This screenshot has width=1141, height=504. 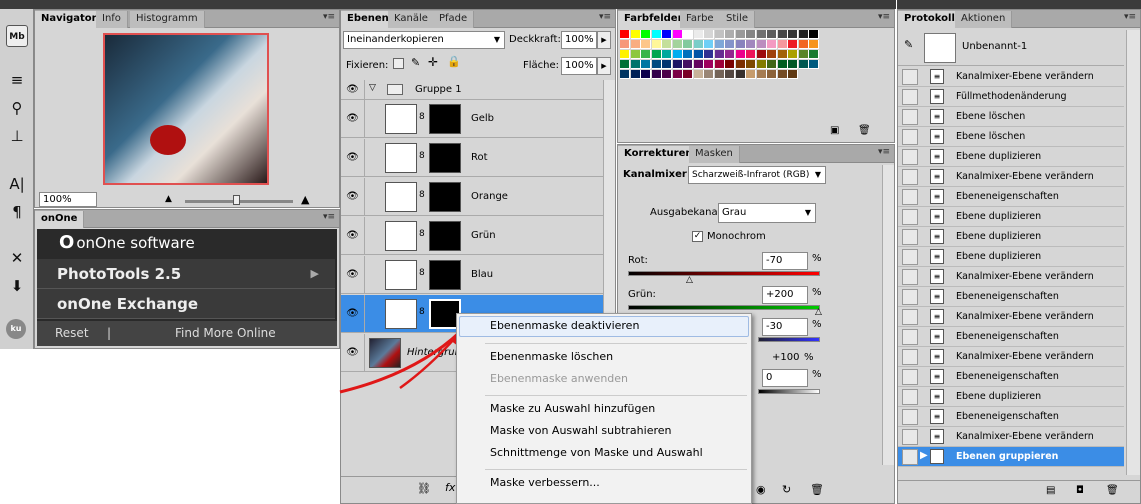 What do you see at coordinates (580, 431) in the screenshot?
I see `menu-item-subtract-mask: Maske von Auswahl subtrahieren` at bounding box center [580, 431].